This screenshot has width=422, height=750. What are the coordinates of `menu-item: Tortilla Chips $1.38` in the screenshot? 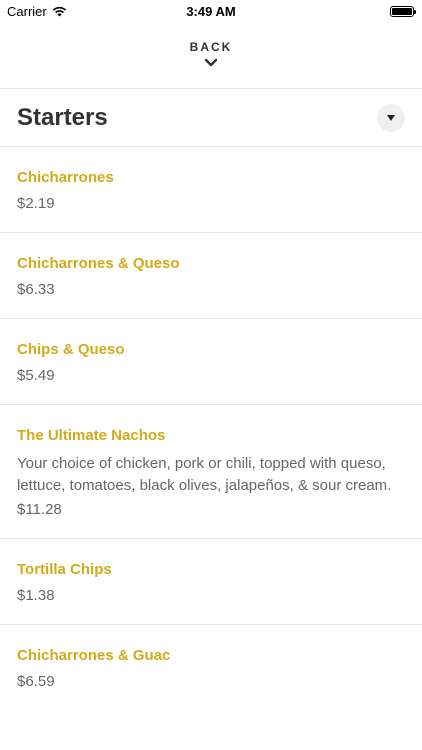 It's located at (211, 581).